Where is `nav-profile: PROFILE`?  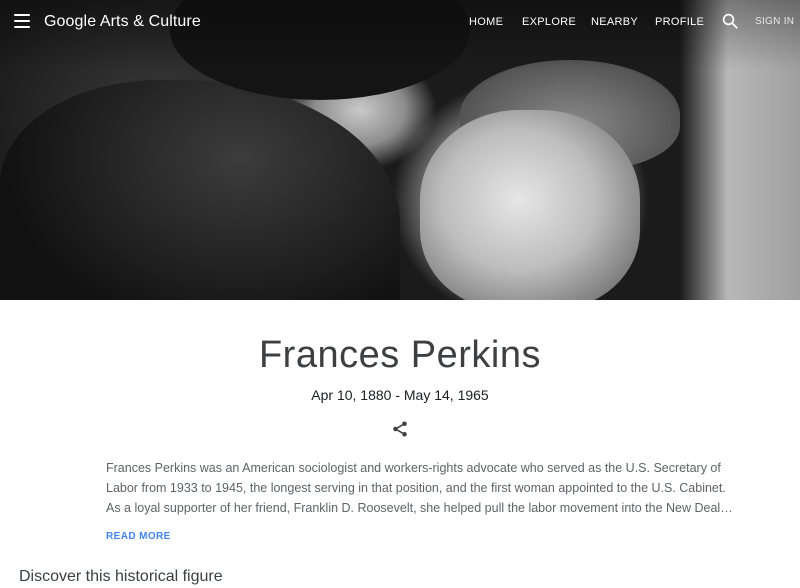 nav-profile: PROFILE is located at coordinates (679, 22).